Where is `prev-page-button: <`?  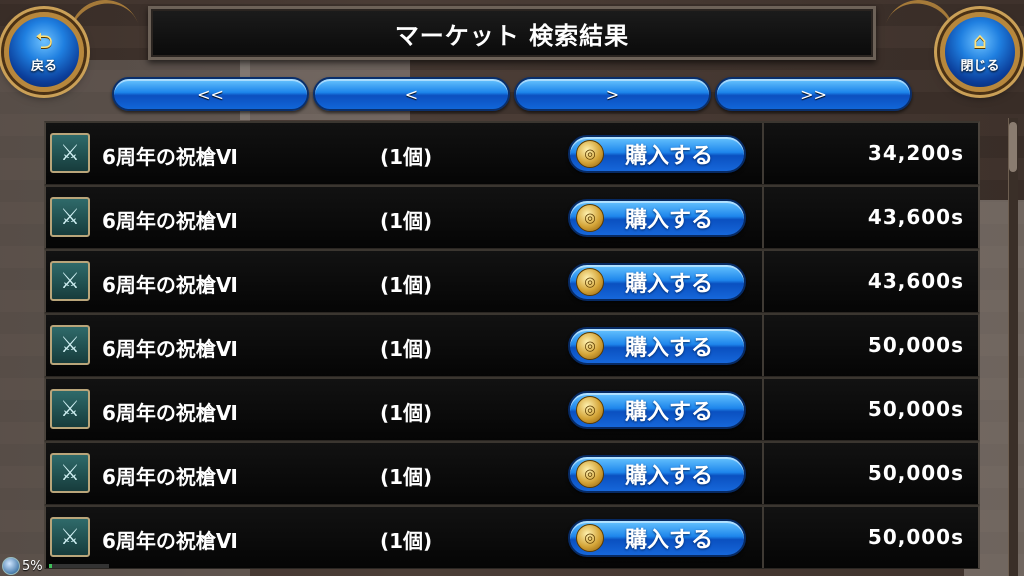
prev-page-button: < is located at coordinates (411, 94).